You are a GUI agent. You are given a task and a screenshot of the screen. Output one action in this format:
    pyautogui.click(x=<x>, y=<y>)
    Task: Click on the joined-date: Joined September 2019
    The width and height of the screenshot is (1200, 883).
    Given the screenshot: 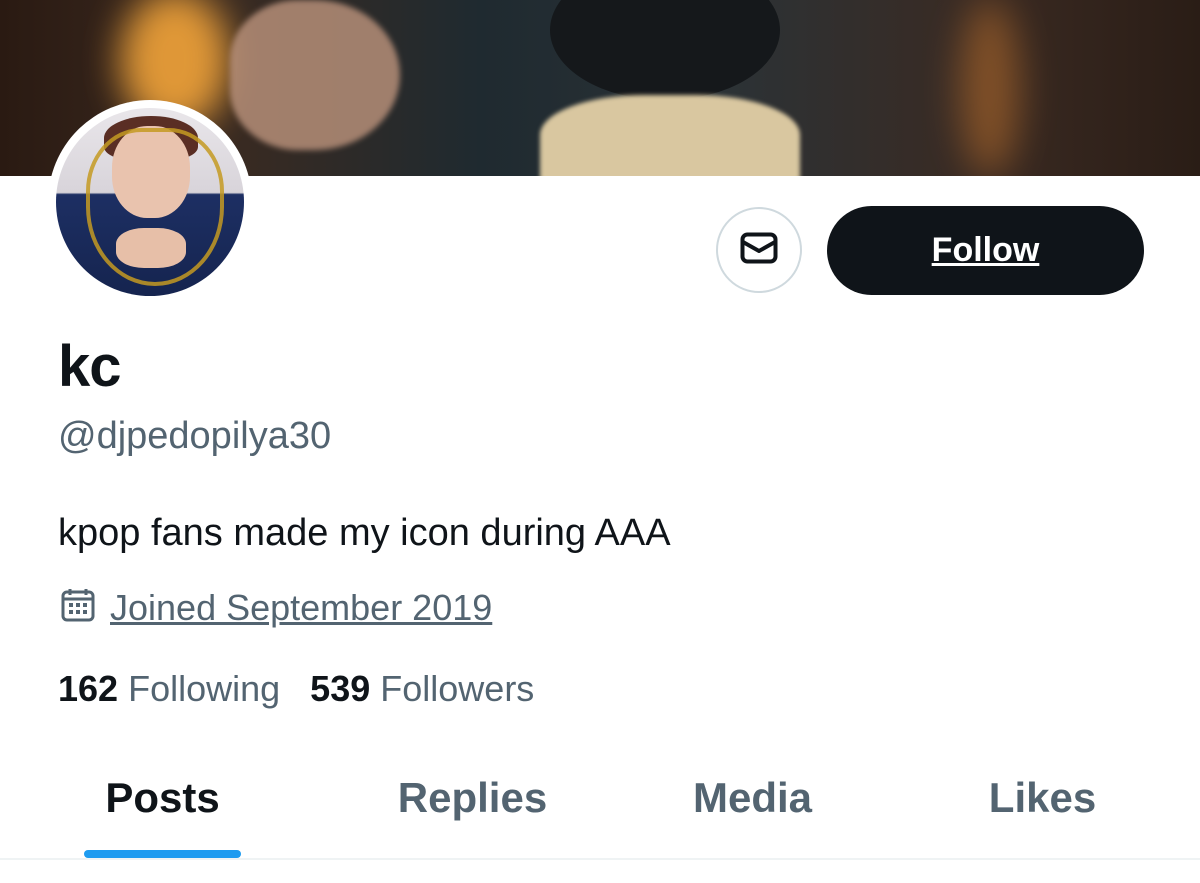 What is the action you would take?
    pyautogui.click(x=276, y=608)
    